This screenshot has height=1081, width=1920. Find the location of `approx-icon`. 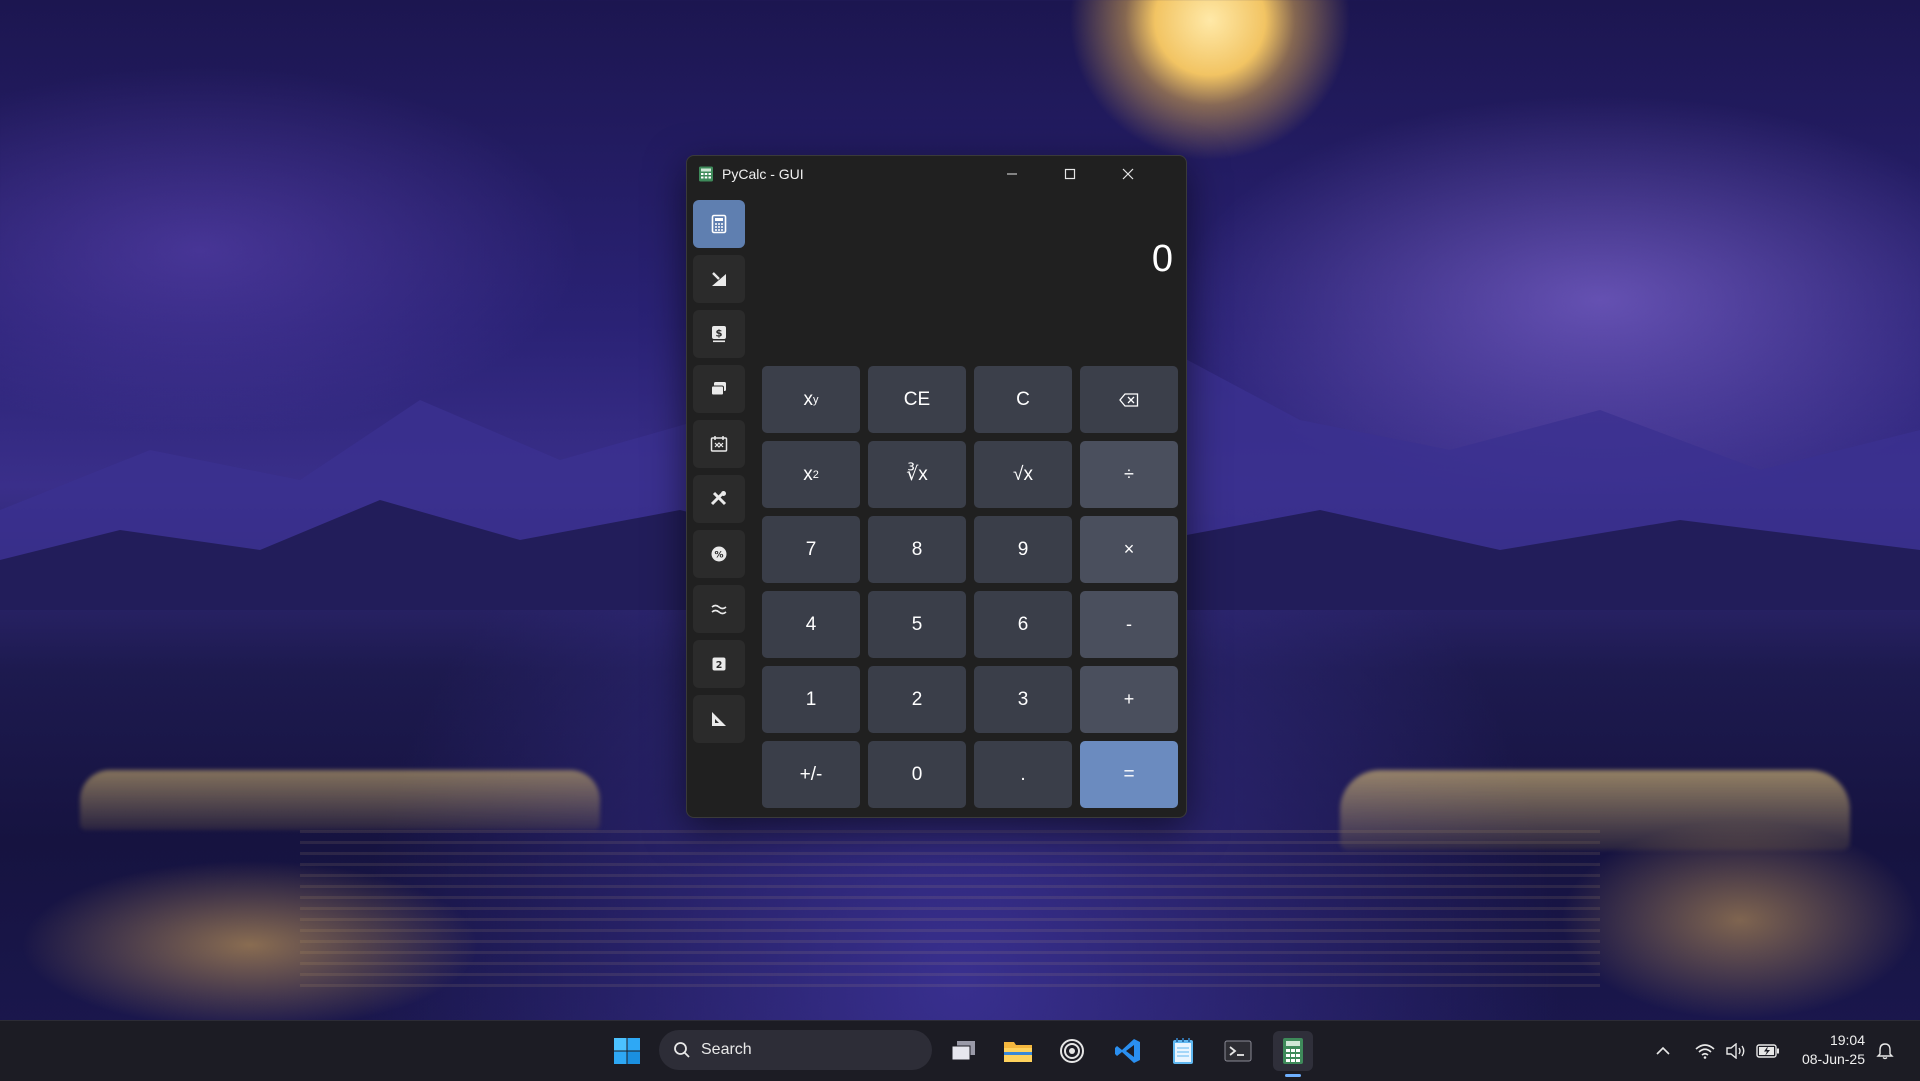

approx-icon is located at coordinates (719, 609).